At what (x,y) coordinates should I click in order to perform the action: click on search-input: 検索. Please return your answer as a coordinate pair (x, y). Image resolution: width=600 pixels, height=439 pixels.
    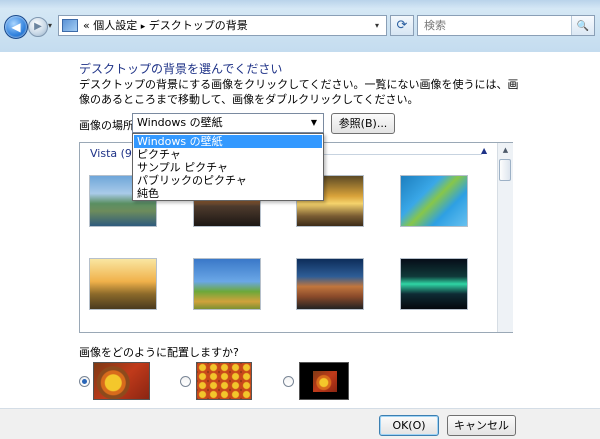
    Looking at the image, I should click on (435, 25).